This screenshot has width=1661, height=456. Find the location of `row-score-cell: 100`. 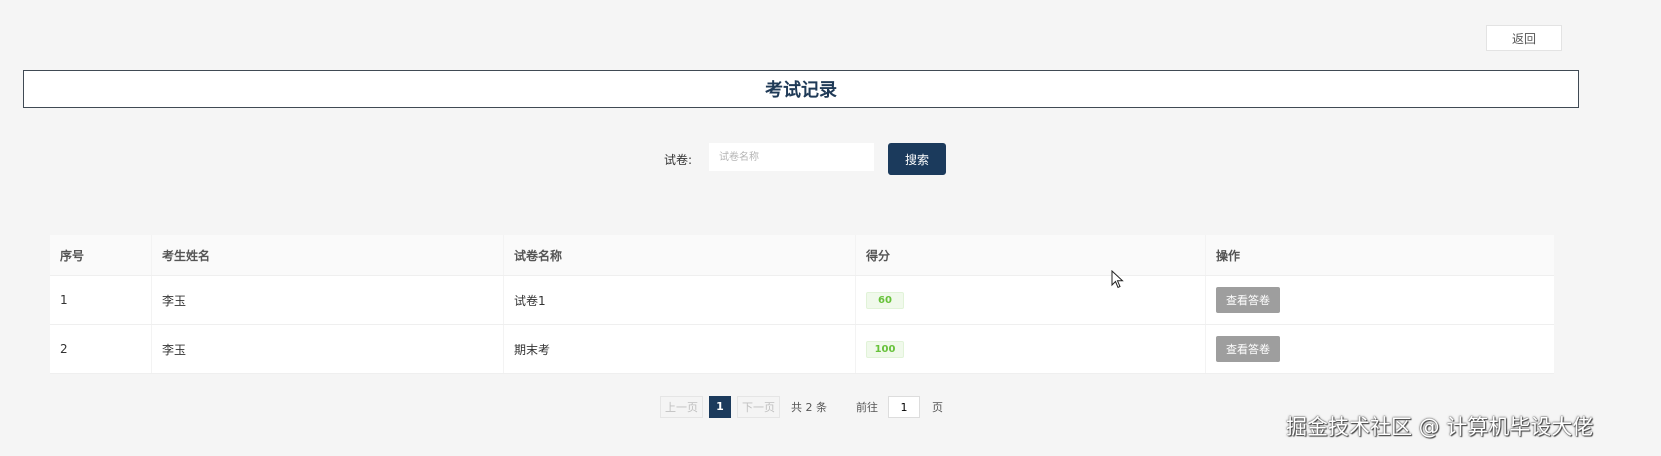

row-score-cell: 100 is located at coordinates (1031, 349).